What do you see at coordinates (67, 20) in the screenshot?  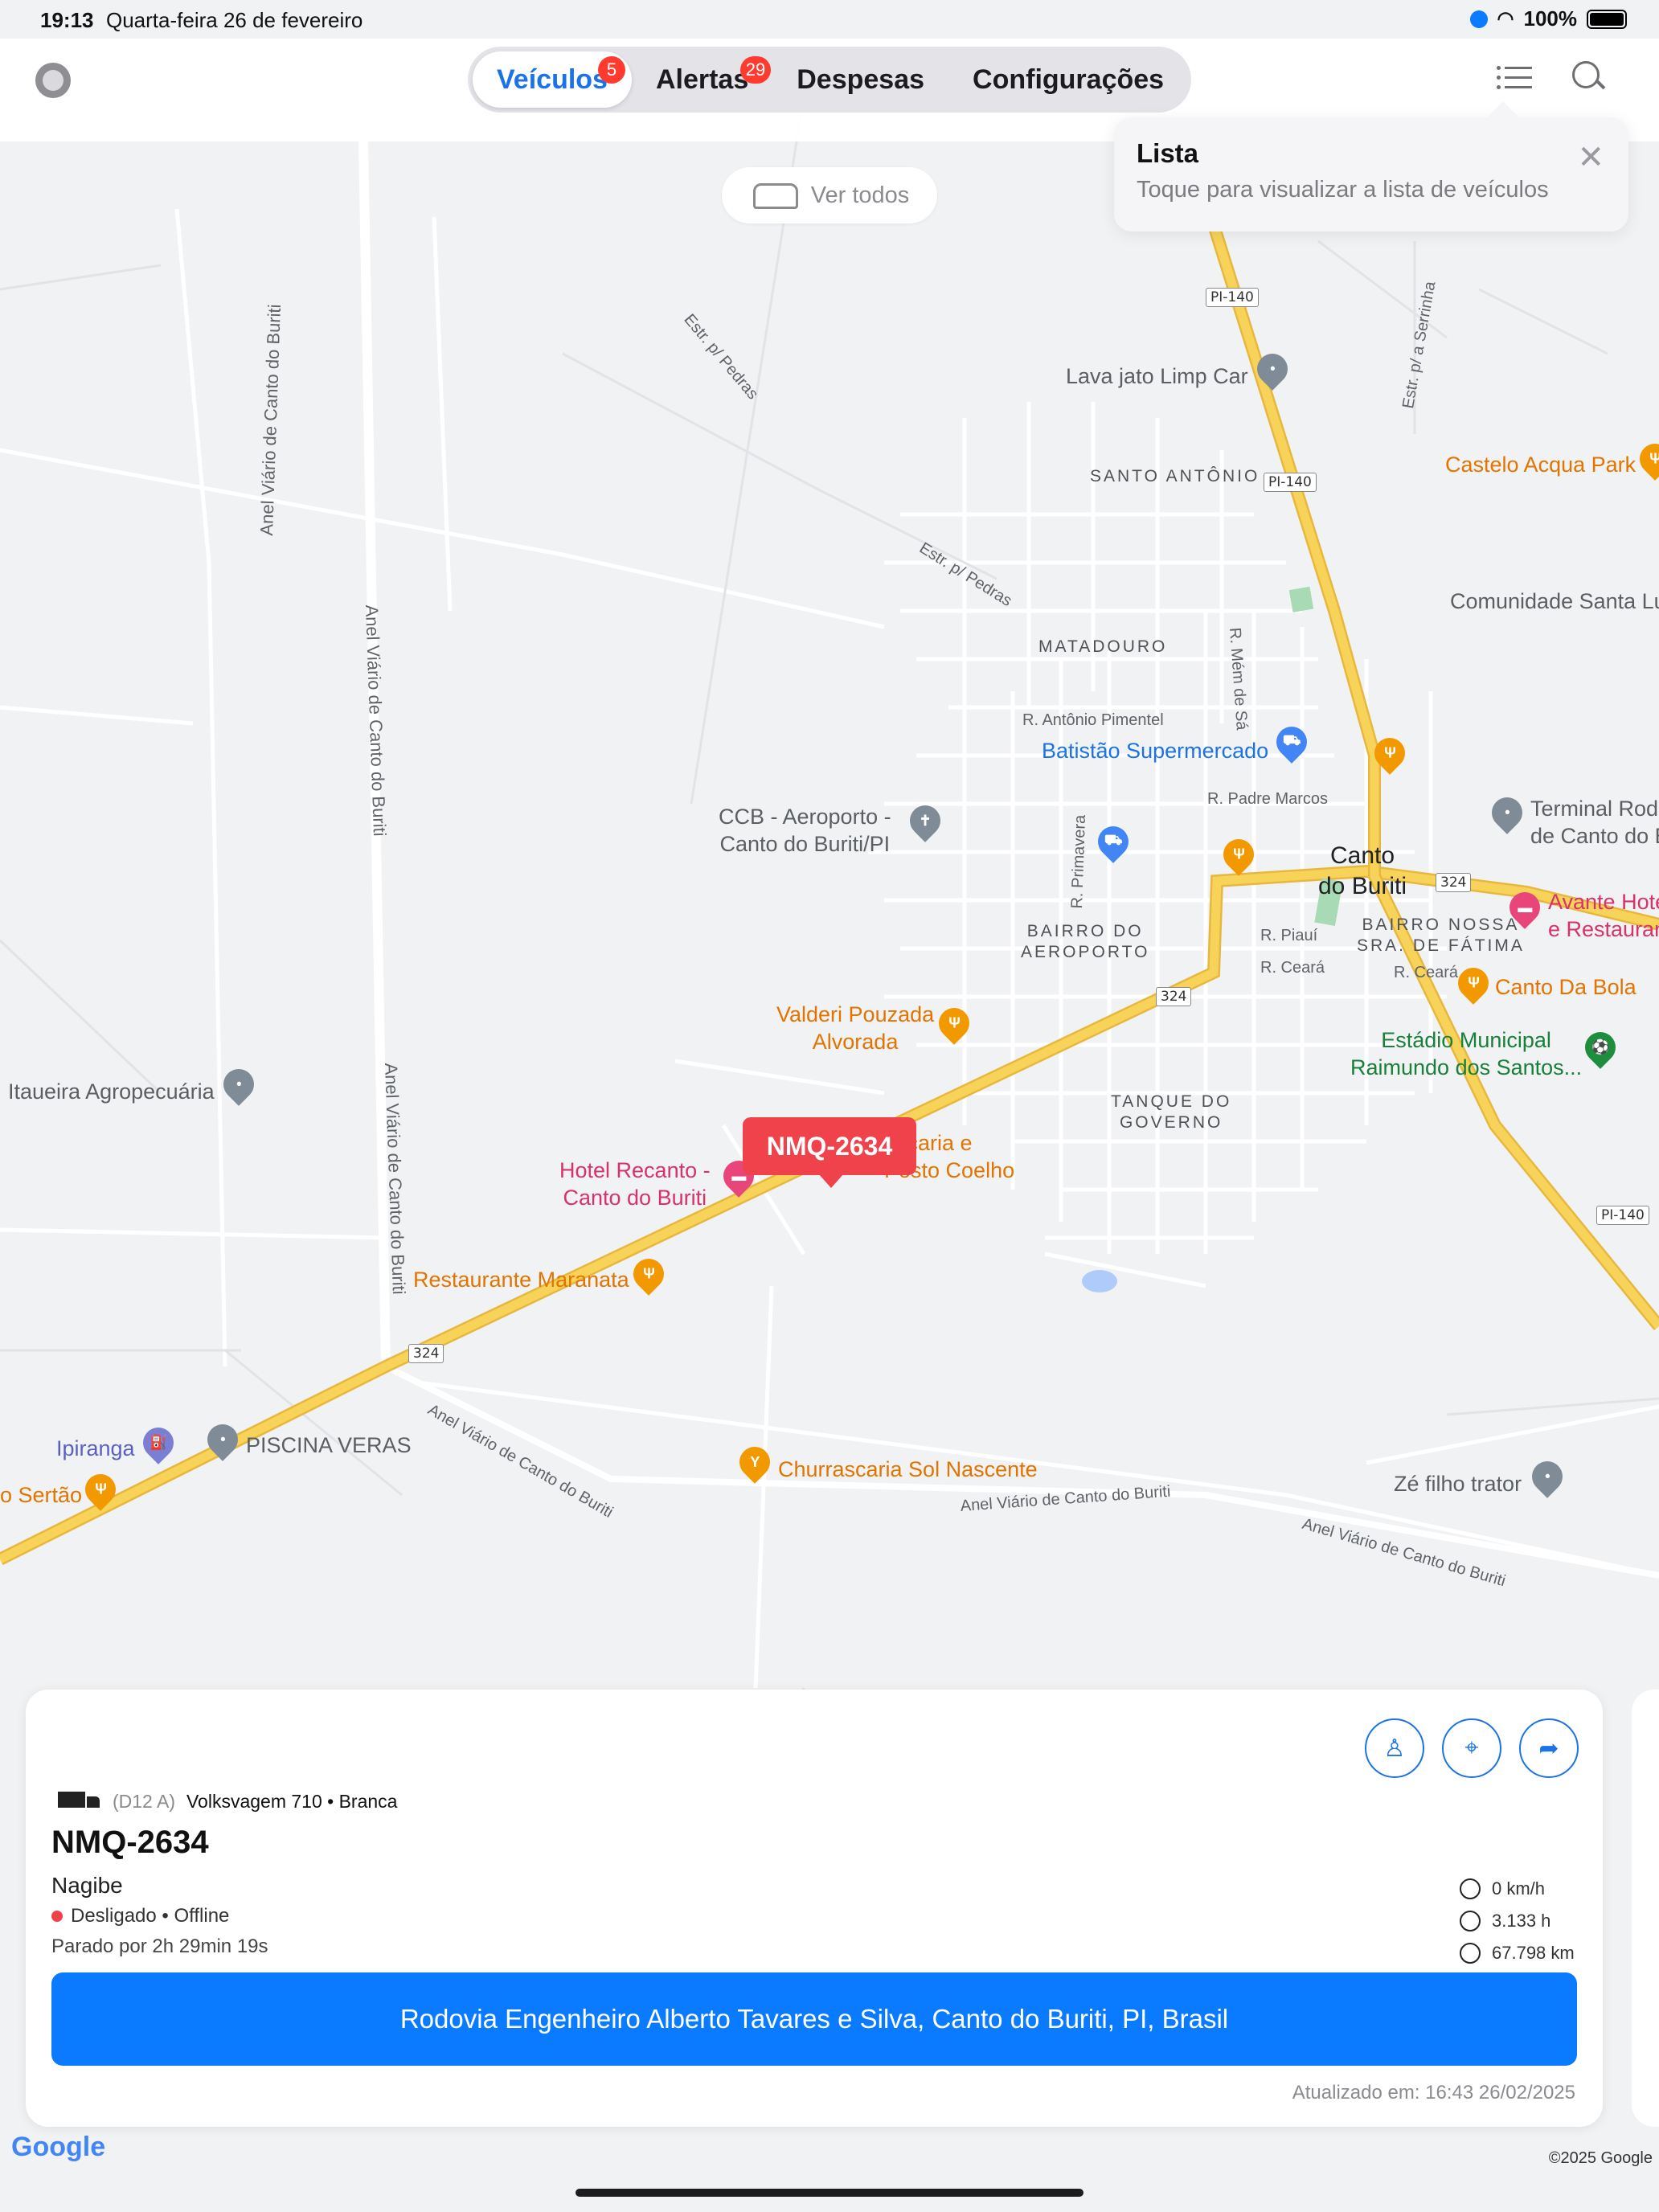 I see `status-time: 19:13` at bounding box center [67, 20].